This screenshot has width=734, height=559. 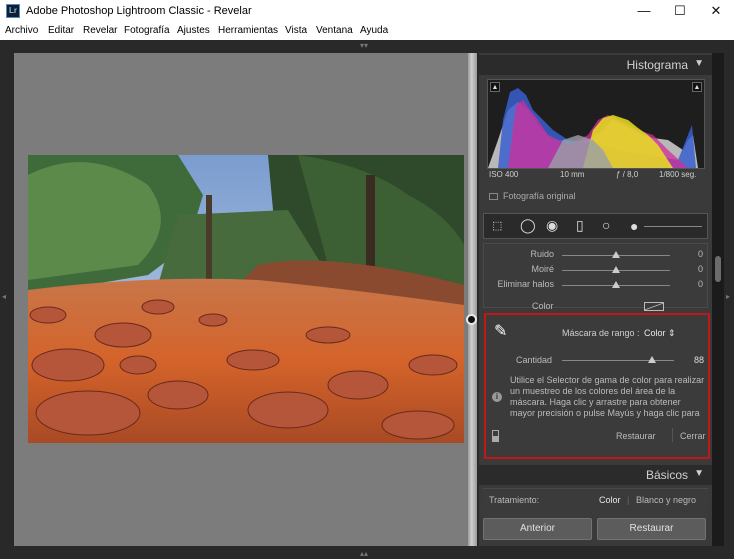 I want to click on menu-ajustes: Ajustes, so click(x=193, y=30).